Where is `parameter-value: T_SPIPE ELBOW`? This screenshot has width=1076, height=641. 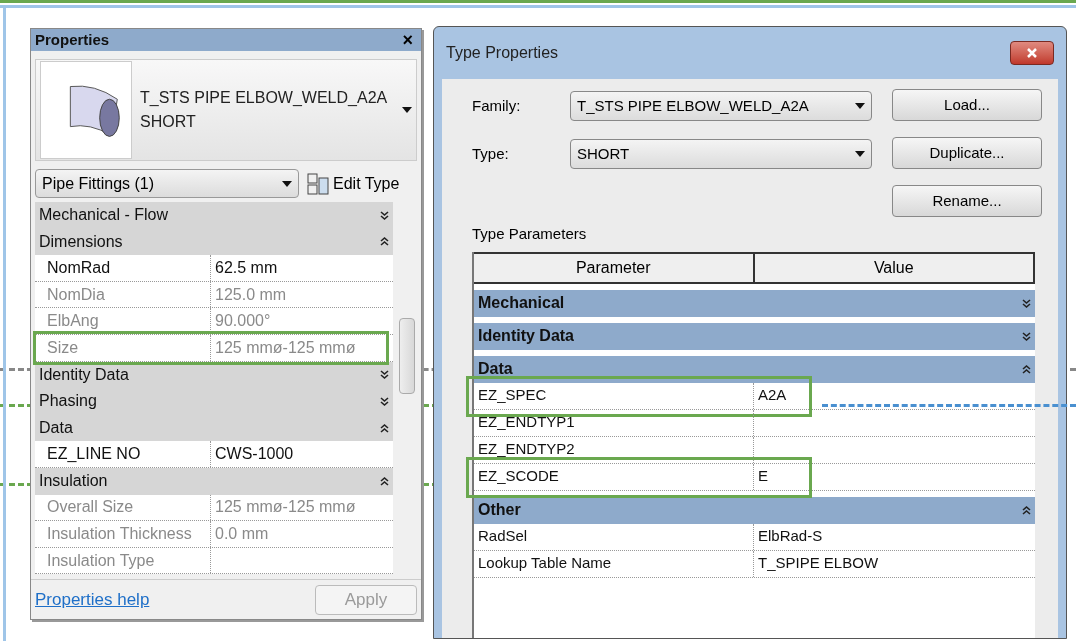 parameter-value: T_SPIPE ELBOW is located at coordinates (818, 563).